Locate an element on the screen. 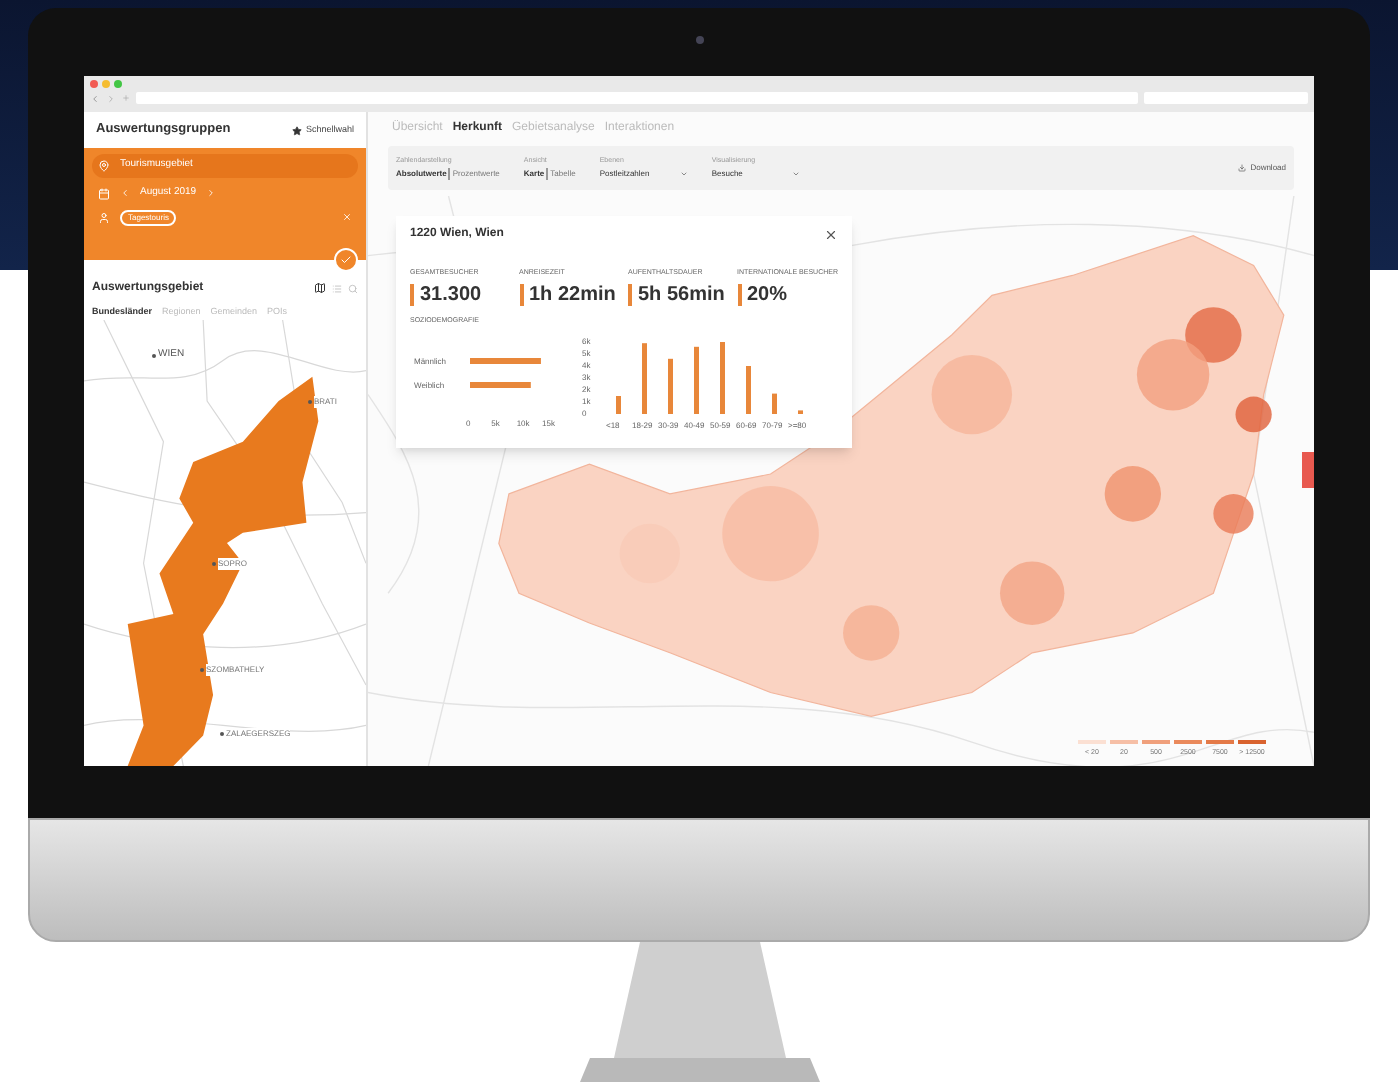 The image size is (1398, 1092). close-icon is located at coordinates (831, 235).